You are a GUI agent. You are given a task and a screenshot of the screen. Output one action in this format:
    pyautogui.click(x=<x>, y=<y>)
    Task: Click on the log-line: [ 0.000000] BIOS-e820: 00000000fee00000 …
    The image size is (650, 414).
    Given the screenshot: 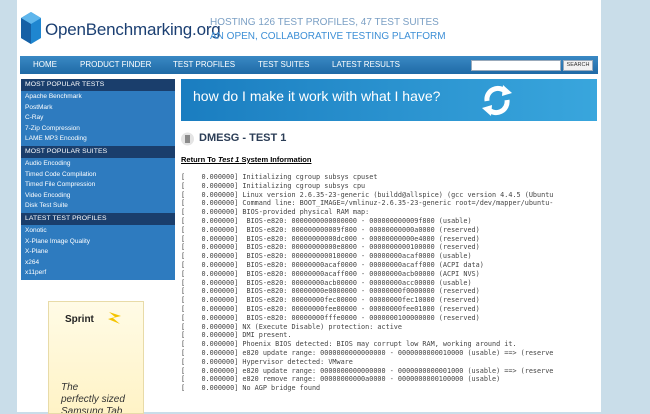 What is the action you would take?
    pyautogui.click(x=330, y=308)
    